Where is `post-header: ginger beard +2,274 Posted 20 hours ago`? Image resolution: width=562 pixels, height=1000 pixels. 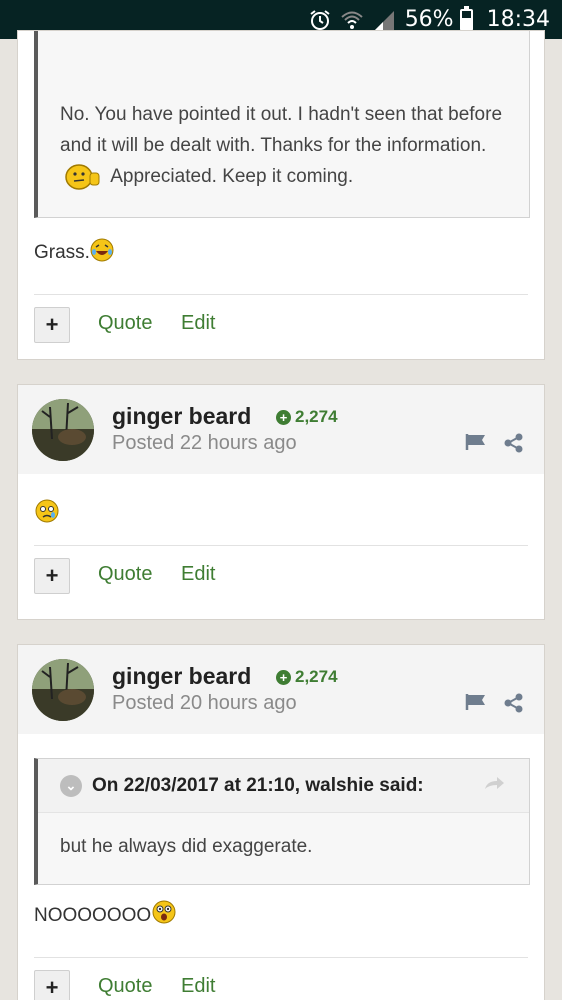 post-header: ginger beard +2,274 Posted 20 hours ago is located at coordinates (281, 689).